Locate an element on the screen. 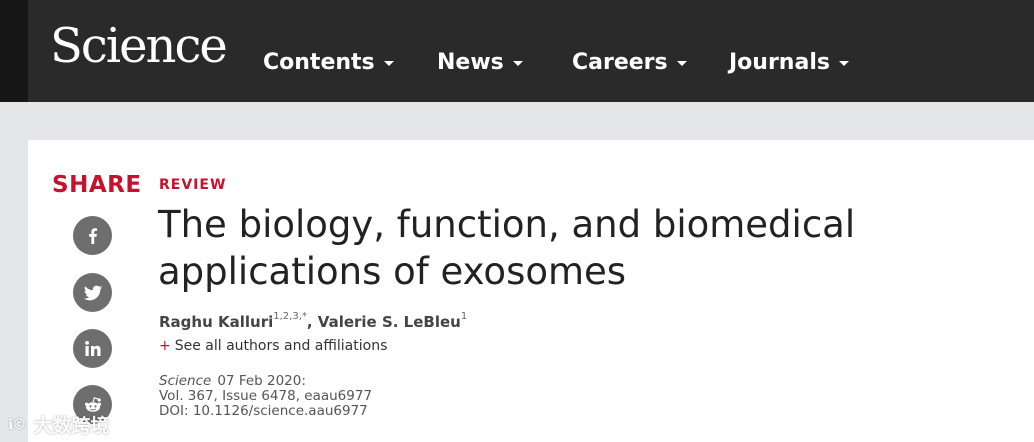 The height and width of the screenshot is (442, 1034). linkedin-share-button is located at coordinates (92, 348).